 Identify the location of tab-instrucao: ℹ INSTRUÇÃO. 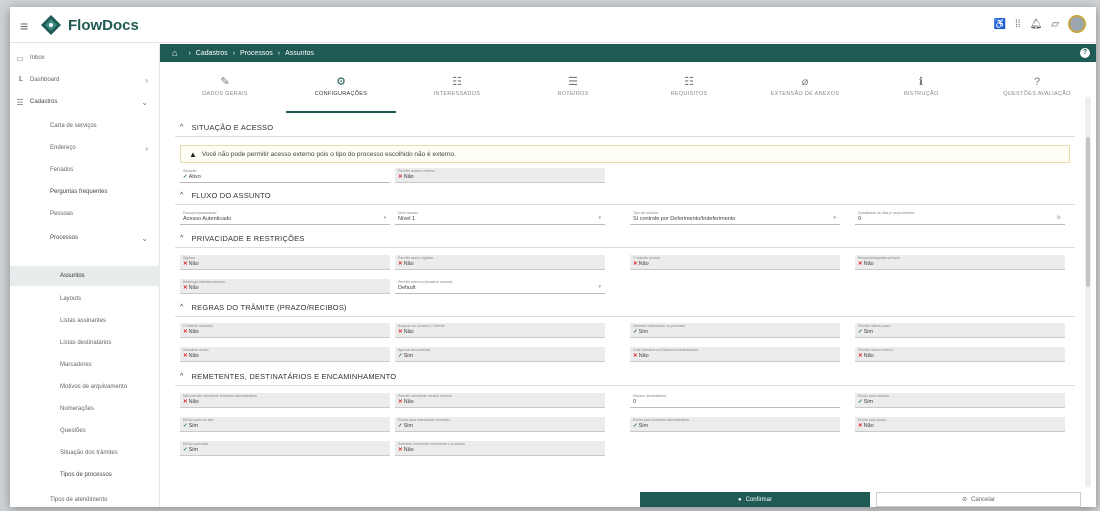
(921, 94).